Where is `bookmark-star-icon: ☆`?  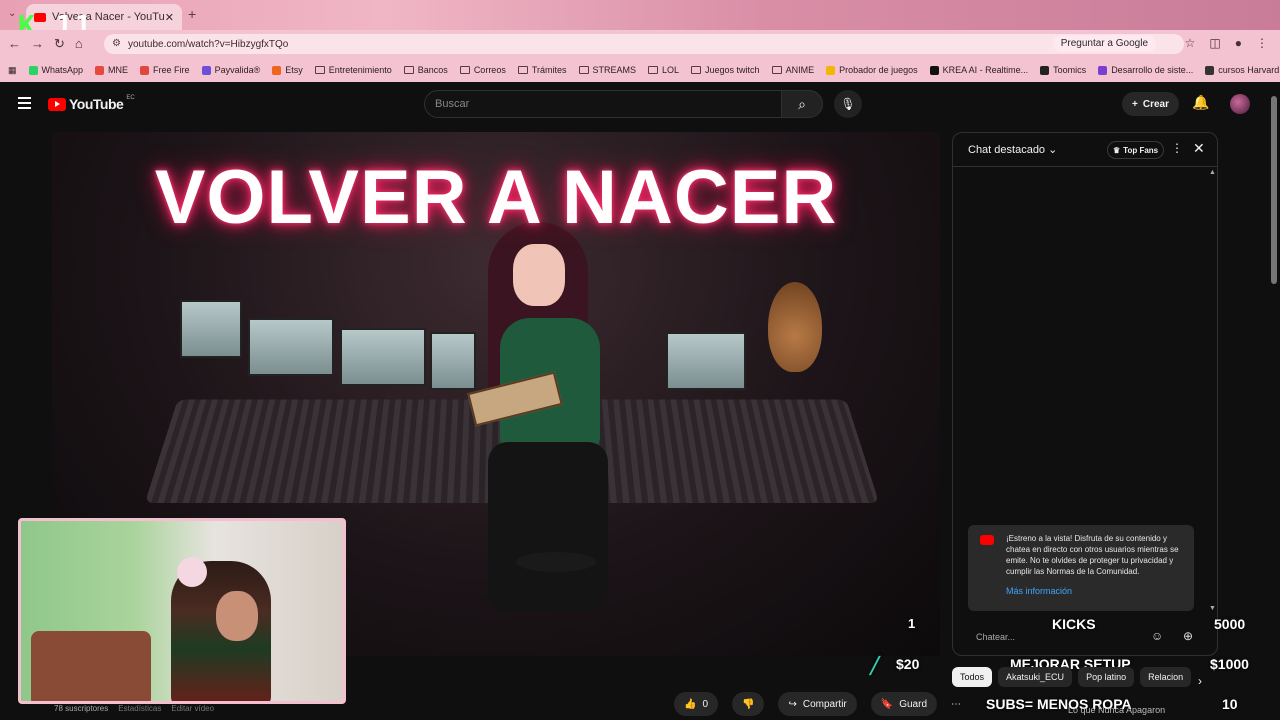
bookmark-star-icon: ☆ is located at coordinates (1190, 43).